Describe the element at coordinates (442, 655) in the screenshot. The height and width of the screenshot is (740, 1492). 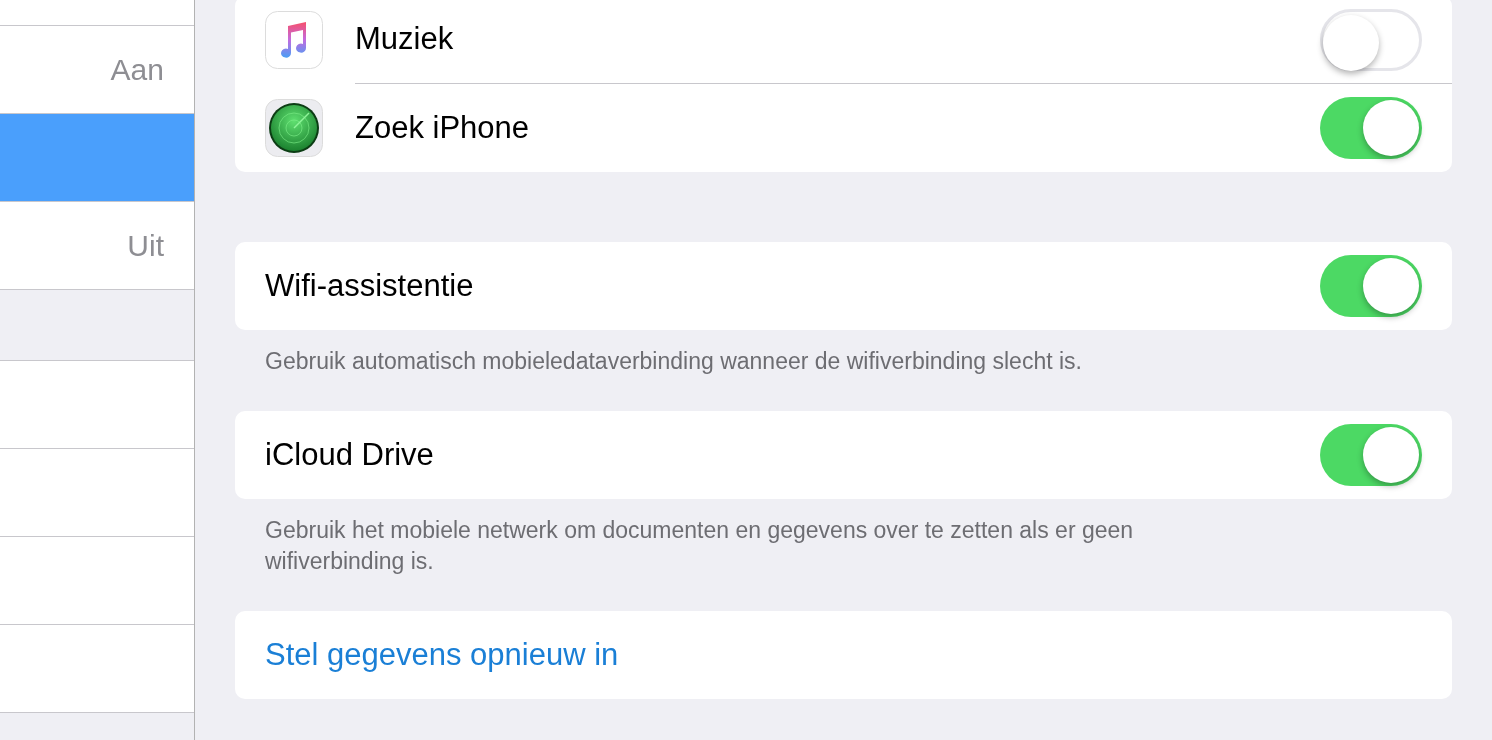
I see `reset-link: Stel gegevens opnieuw in` at that location.